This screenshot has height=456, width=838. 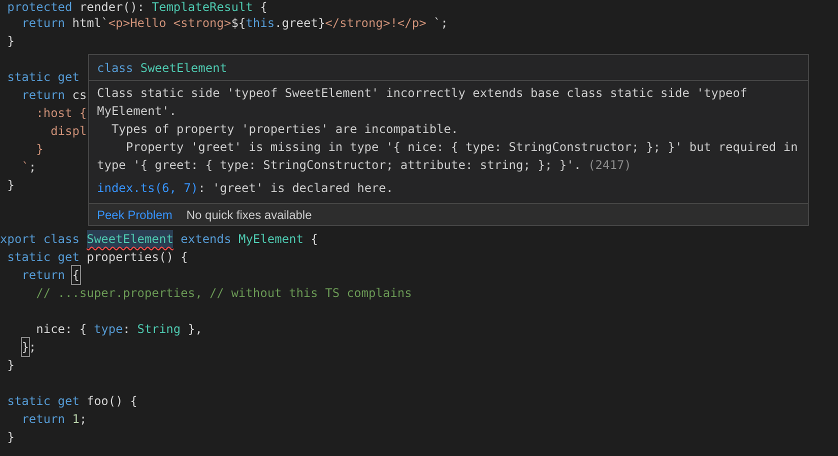 What do you see at coordinates (271, 239) in the screenshot?
I see `code-token: MyElement` at bounding box center [271, 239].